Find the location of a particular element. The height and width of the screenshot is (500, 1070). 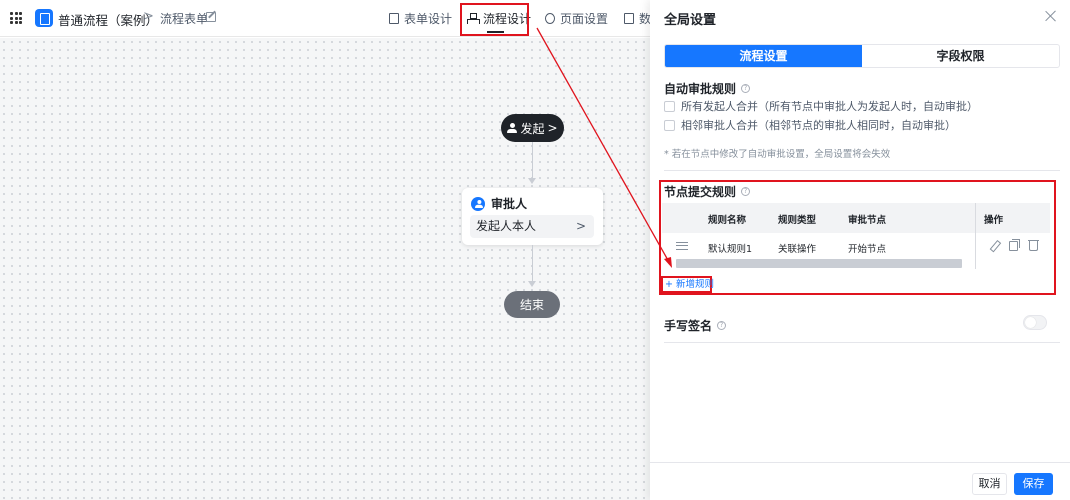

tab-data: 数 is located at coordinates (637, 18).